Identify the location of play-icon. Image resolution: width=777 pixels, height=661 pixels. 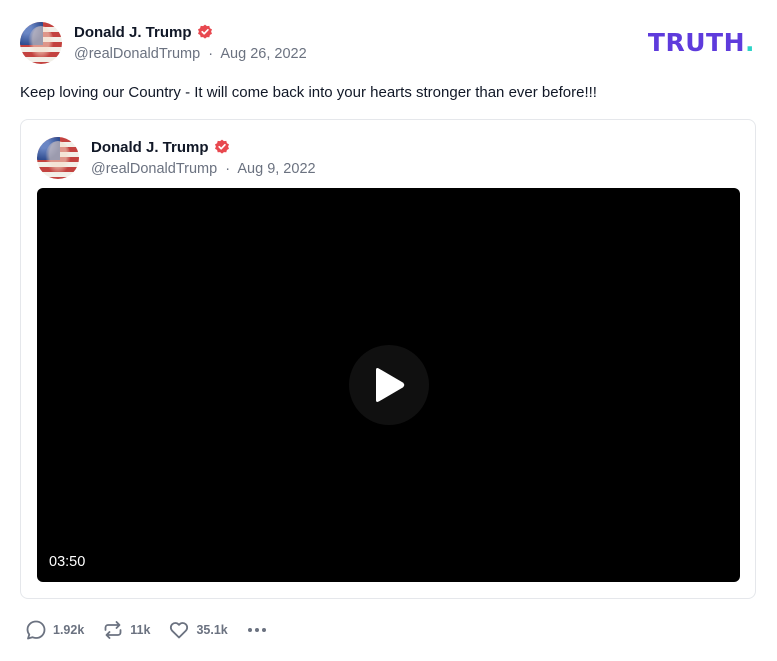
(389, 385).